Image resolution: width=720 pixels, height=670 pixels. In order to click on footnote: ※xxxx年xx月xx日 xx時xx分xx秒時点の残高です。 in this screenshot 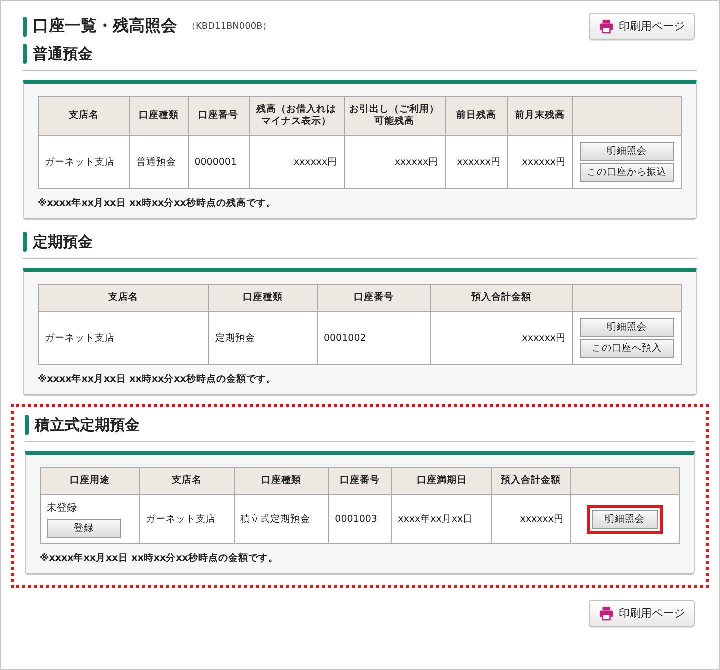, I will do `click(158, 203)`.